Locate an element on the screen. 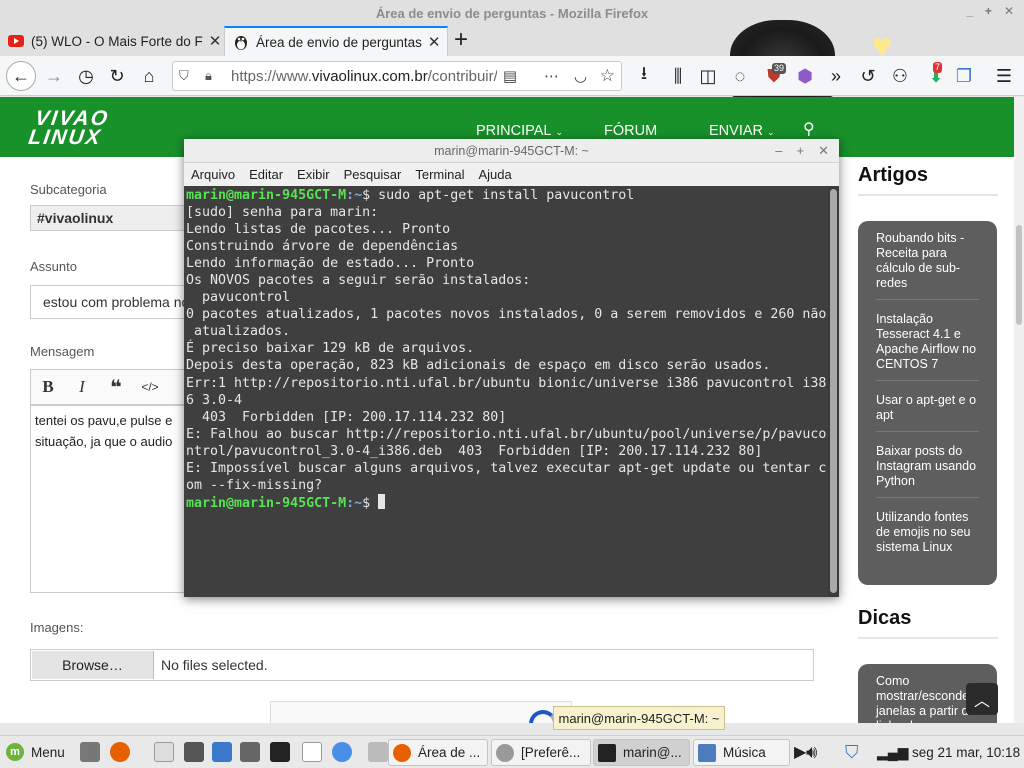 The width and height of the screenshot is (1024, 768). artigo-item: Baixar posts do Instagram usando Python is located at coordinates (927, 465).